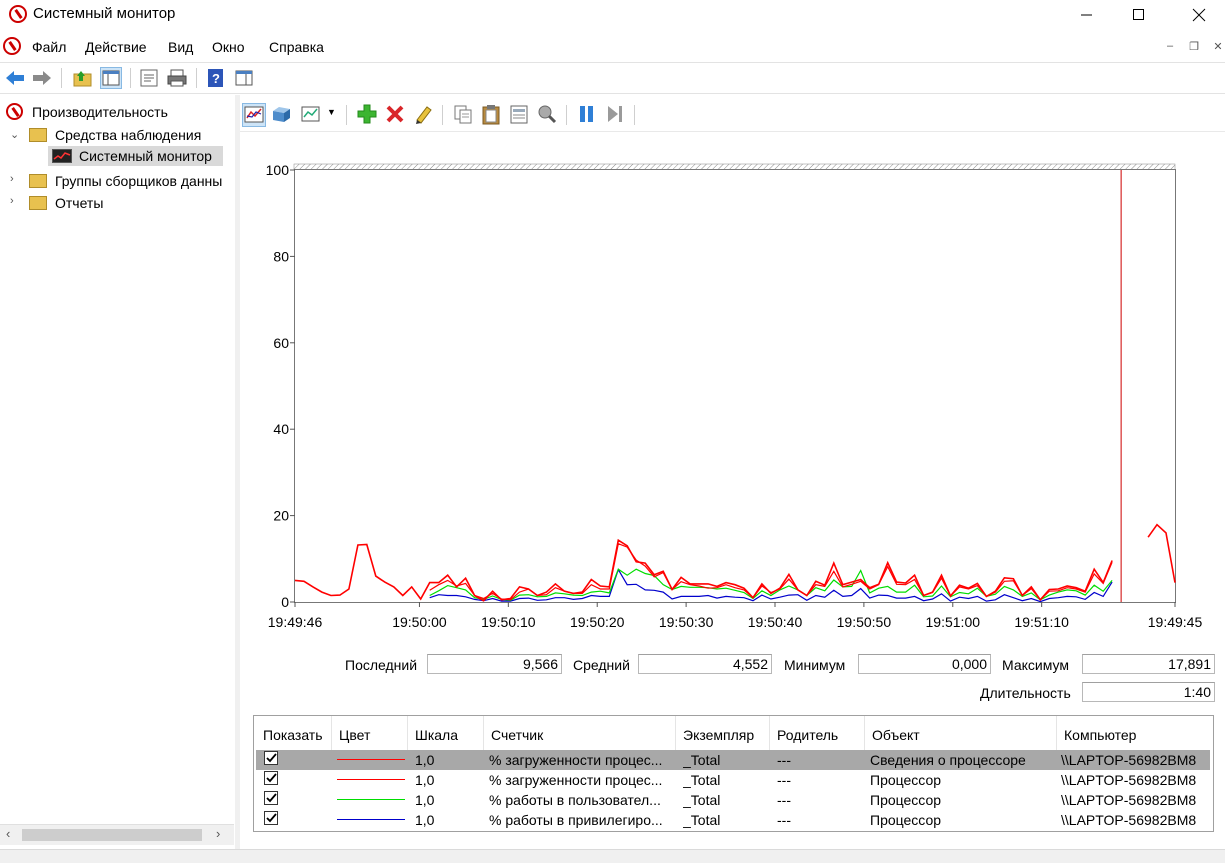 Image resolution: width=1225 pixels, height=863 pixels. Describe the element at coordinates (1194, 48) in the screenshot. I see `child-restore-button: ❐` at that location.